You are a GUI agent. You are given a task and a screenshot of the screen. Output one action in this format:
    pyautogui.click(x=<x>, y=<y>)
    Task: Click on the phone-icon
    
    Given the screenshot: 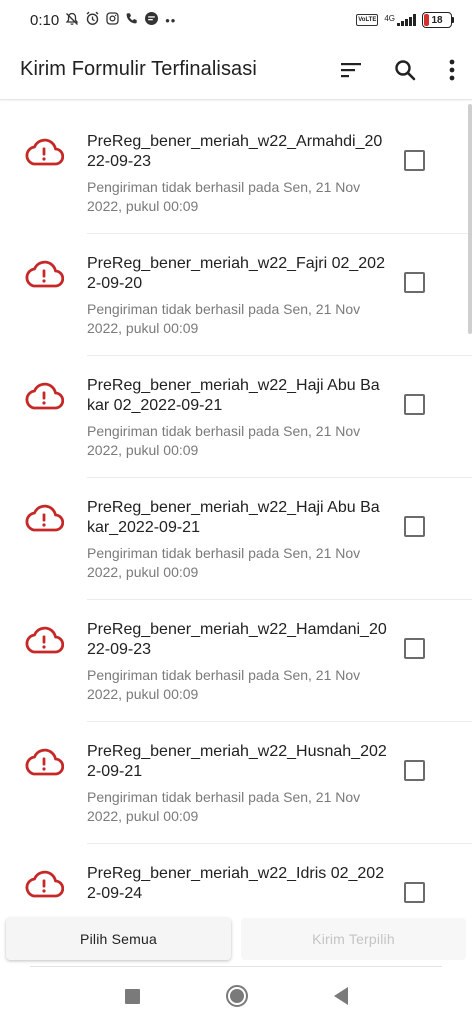 What is the action you would take?
    pyautogui.click(x=131, y=20)
    